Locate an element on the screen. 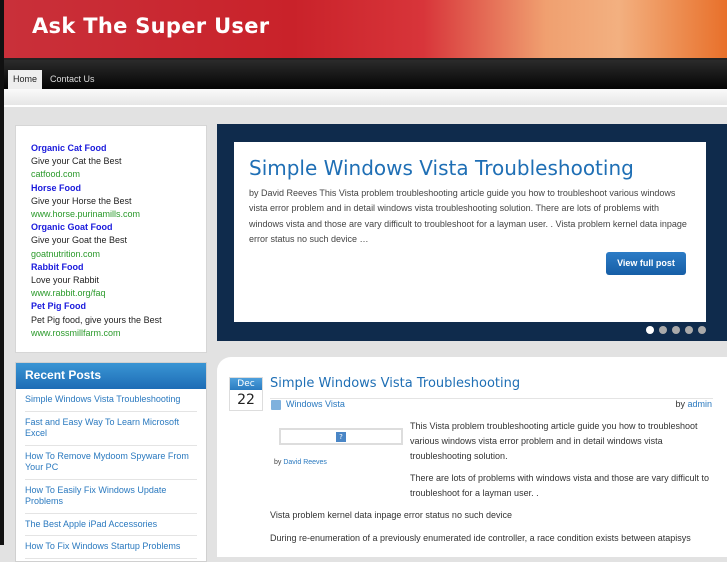 Image resolution: width=727 pixels, height=562 pixels. ad-desc: Pet Pig food, give yours the Best is located at coordinates (96, 319).